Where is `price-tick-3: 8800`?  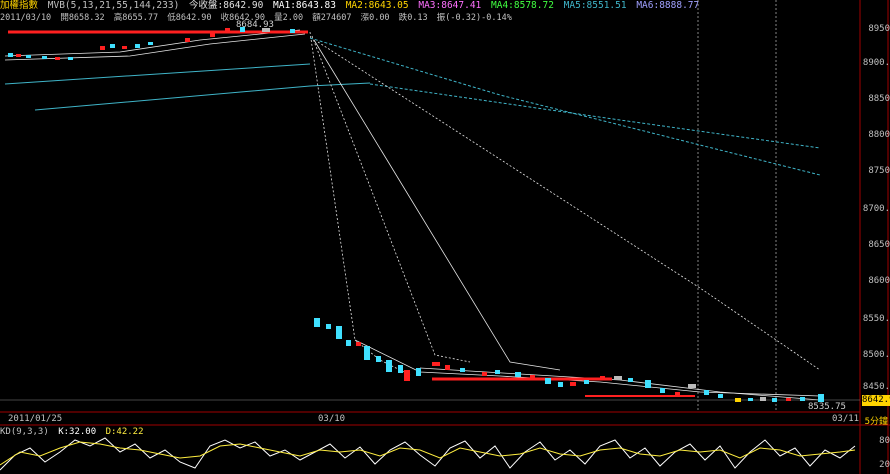
price-tick-3: 8800 is located at coordinates (879, 135).